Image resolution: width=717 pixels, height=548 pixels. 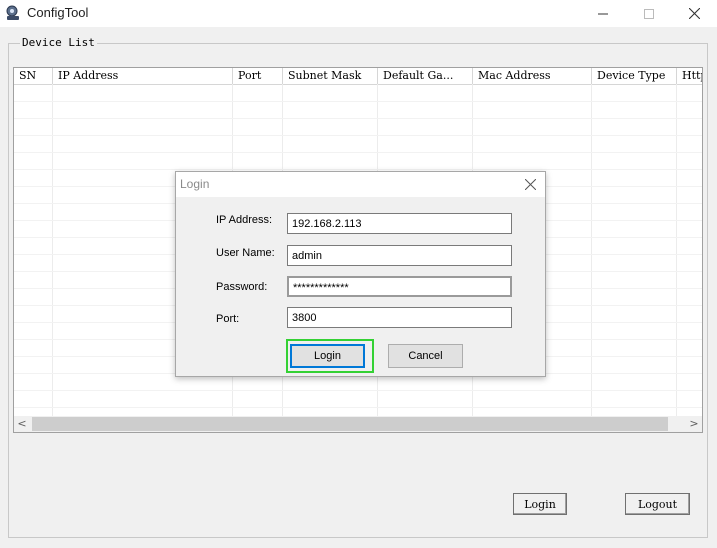 What do you see at coordinates (350, 424) in the screenshot?
I see `scrollbar-thumb` at bounding box center [350, 424].